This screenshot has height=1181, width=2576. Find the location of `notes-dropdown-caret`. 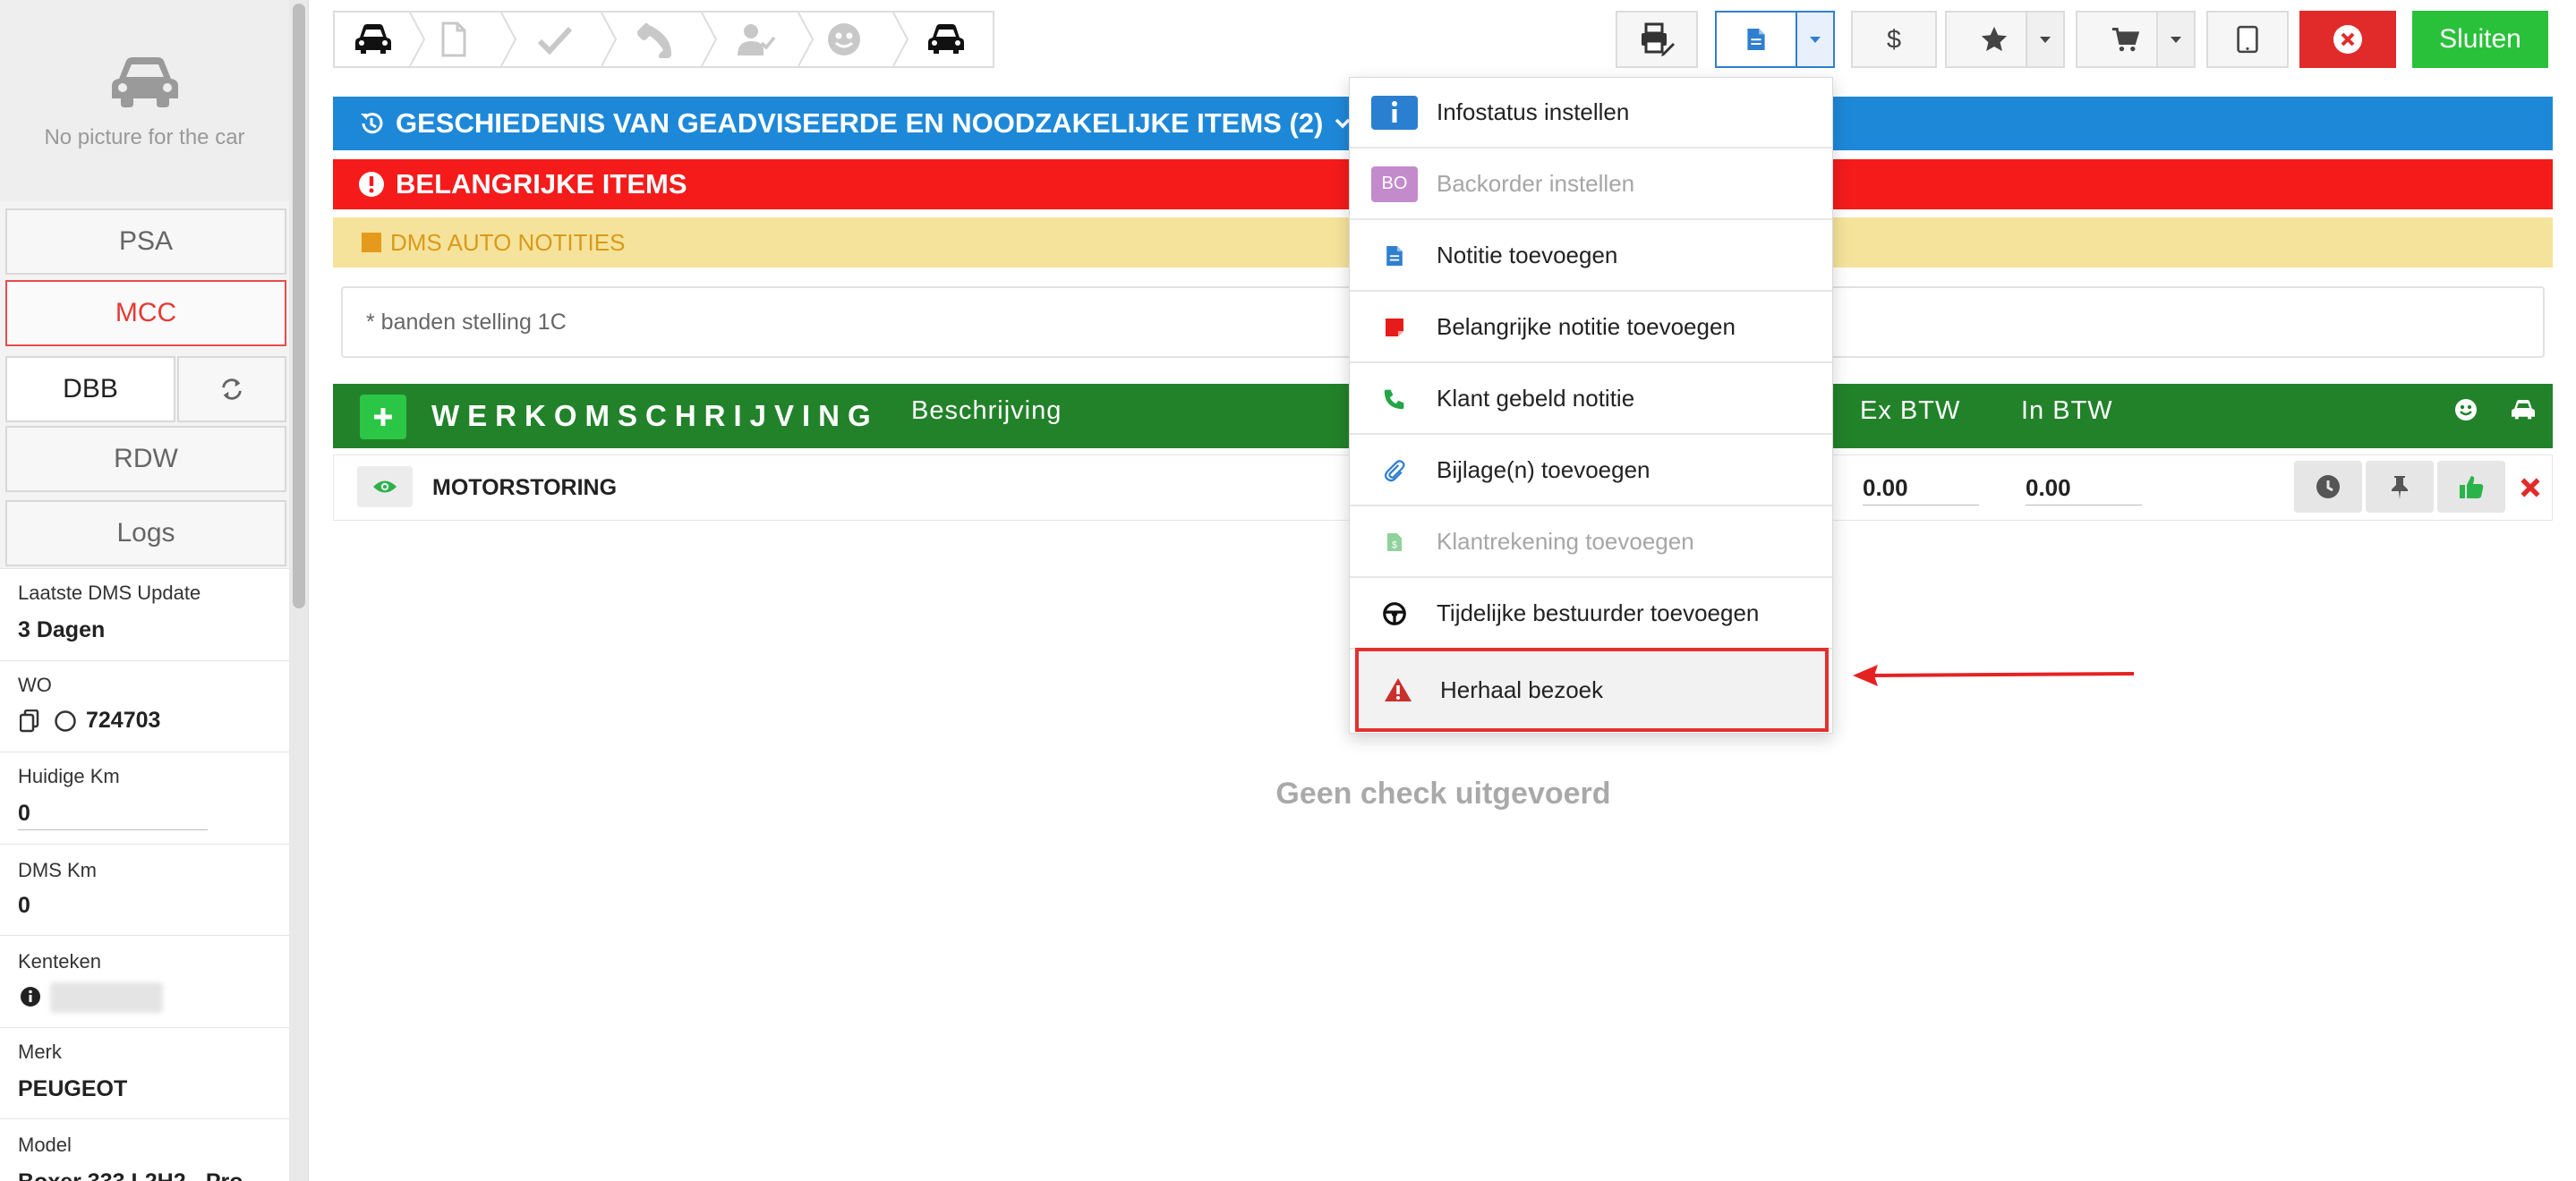

notes-dropdown-caret is located at coordinates (1815, 39).